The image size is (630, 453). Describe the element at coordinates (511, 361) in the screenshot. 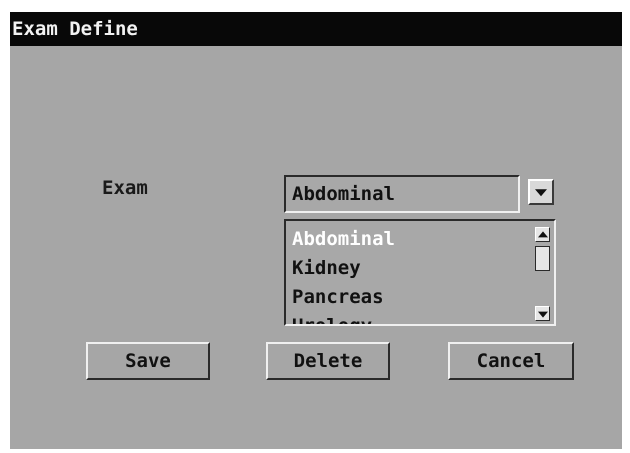

I see `cancel-button: Cancel` at that location.